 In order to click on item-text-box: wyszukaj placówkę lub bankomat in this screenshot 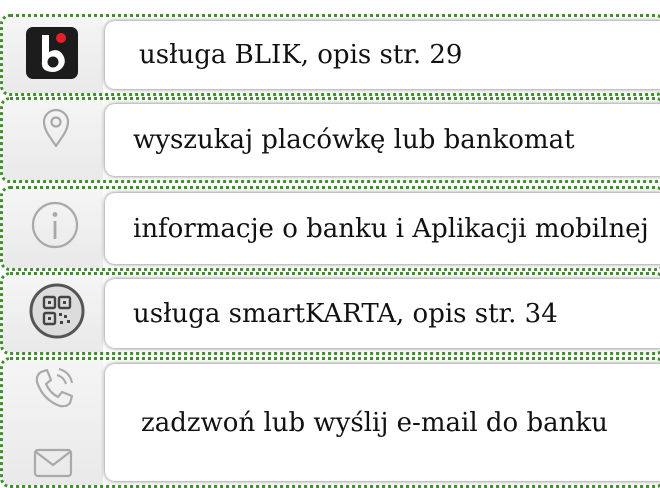, I will do `click(382, 140)`.